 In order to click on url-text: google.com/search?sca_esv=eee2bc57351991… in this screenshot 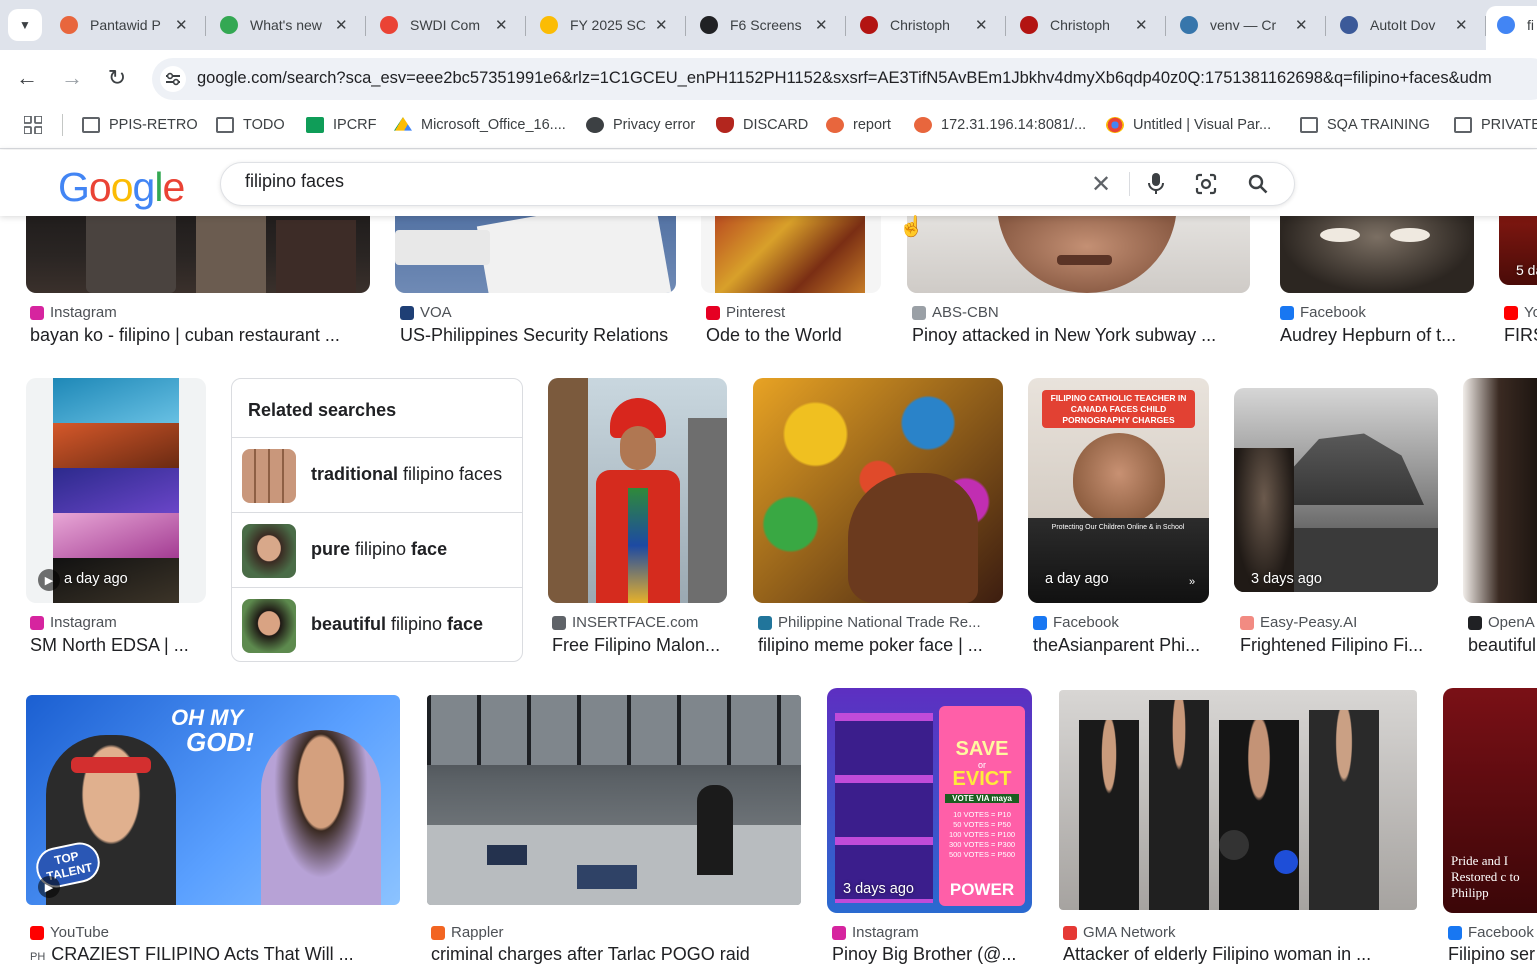, I will do `click(844, 78)`.